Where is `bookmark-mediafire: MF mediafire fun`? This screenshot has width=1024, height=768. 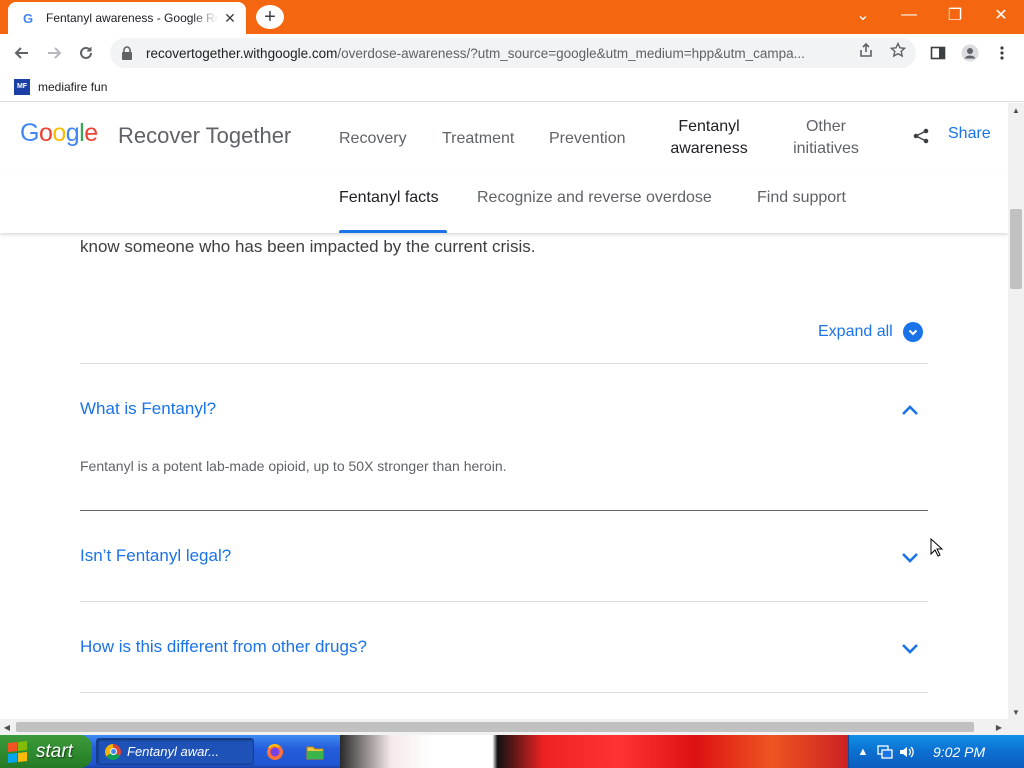
bookmark-mediafire: MF mediafire fun is located at coordinates (60, 87).